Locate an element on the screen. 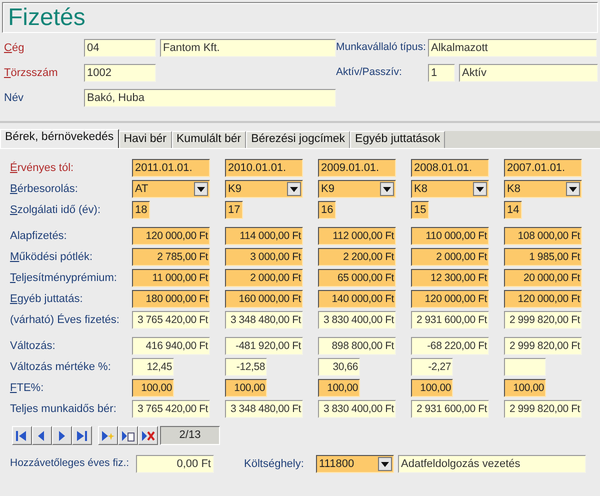  input-field: -12,58 is located at coordinates (246, 367).